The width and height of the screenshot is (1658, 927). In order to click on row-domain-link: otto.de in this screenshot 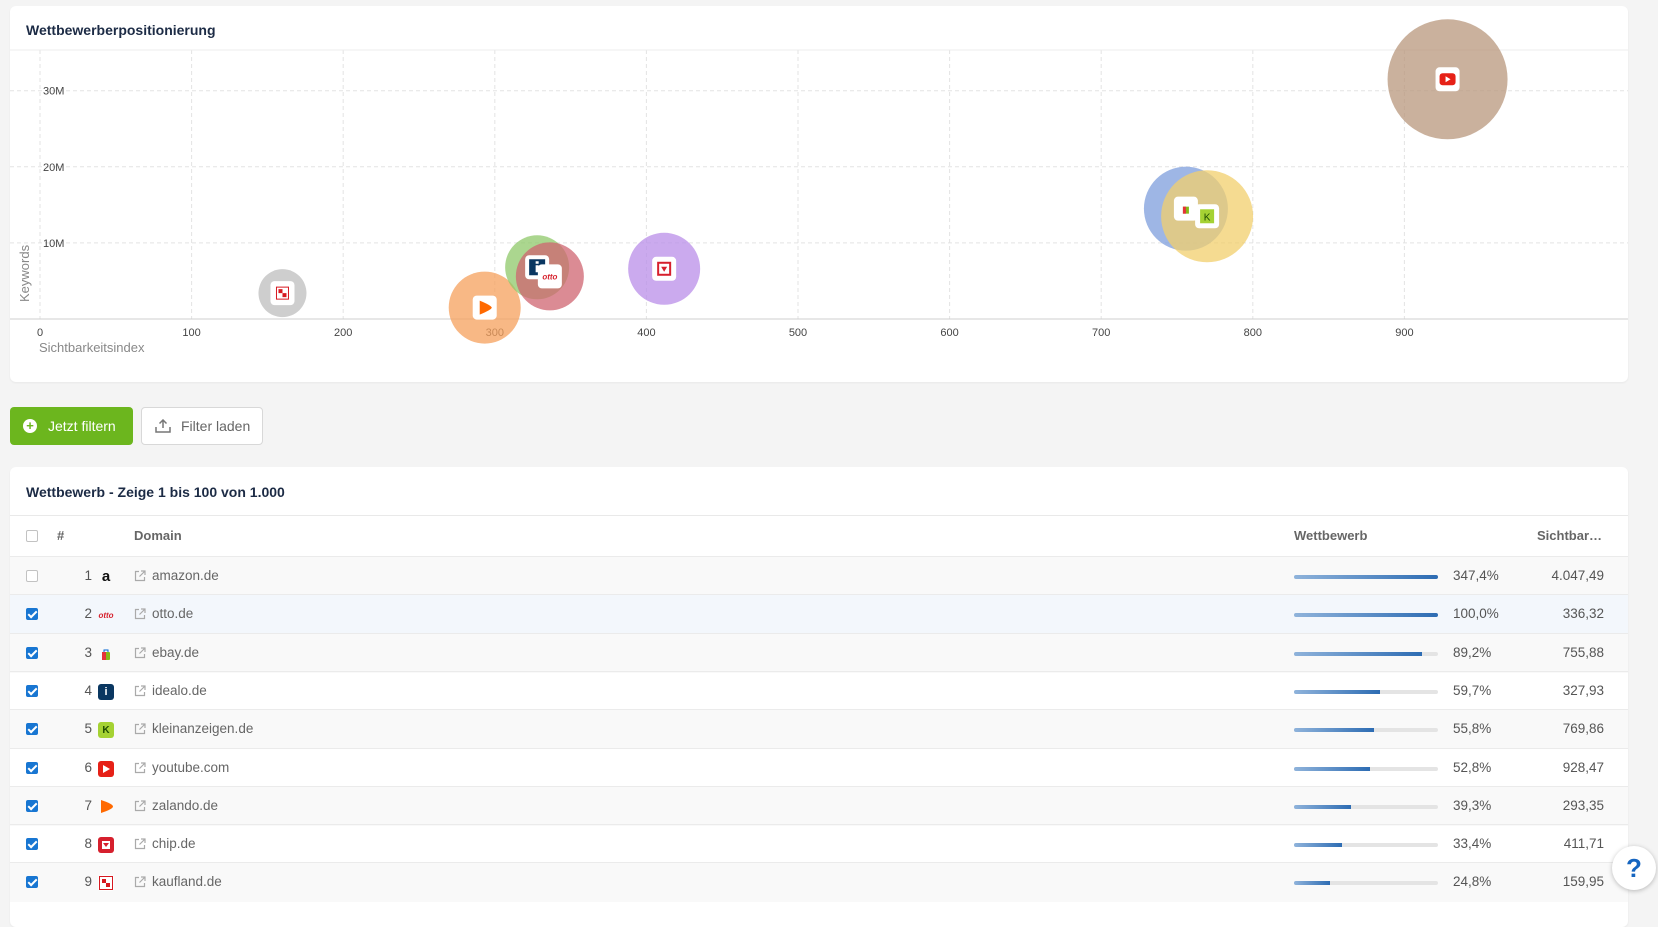, I will do `click(172, 613)`.